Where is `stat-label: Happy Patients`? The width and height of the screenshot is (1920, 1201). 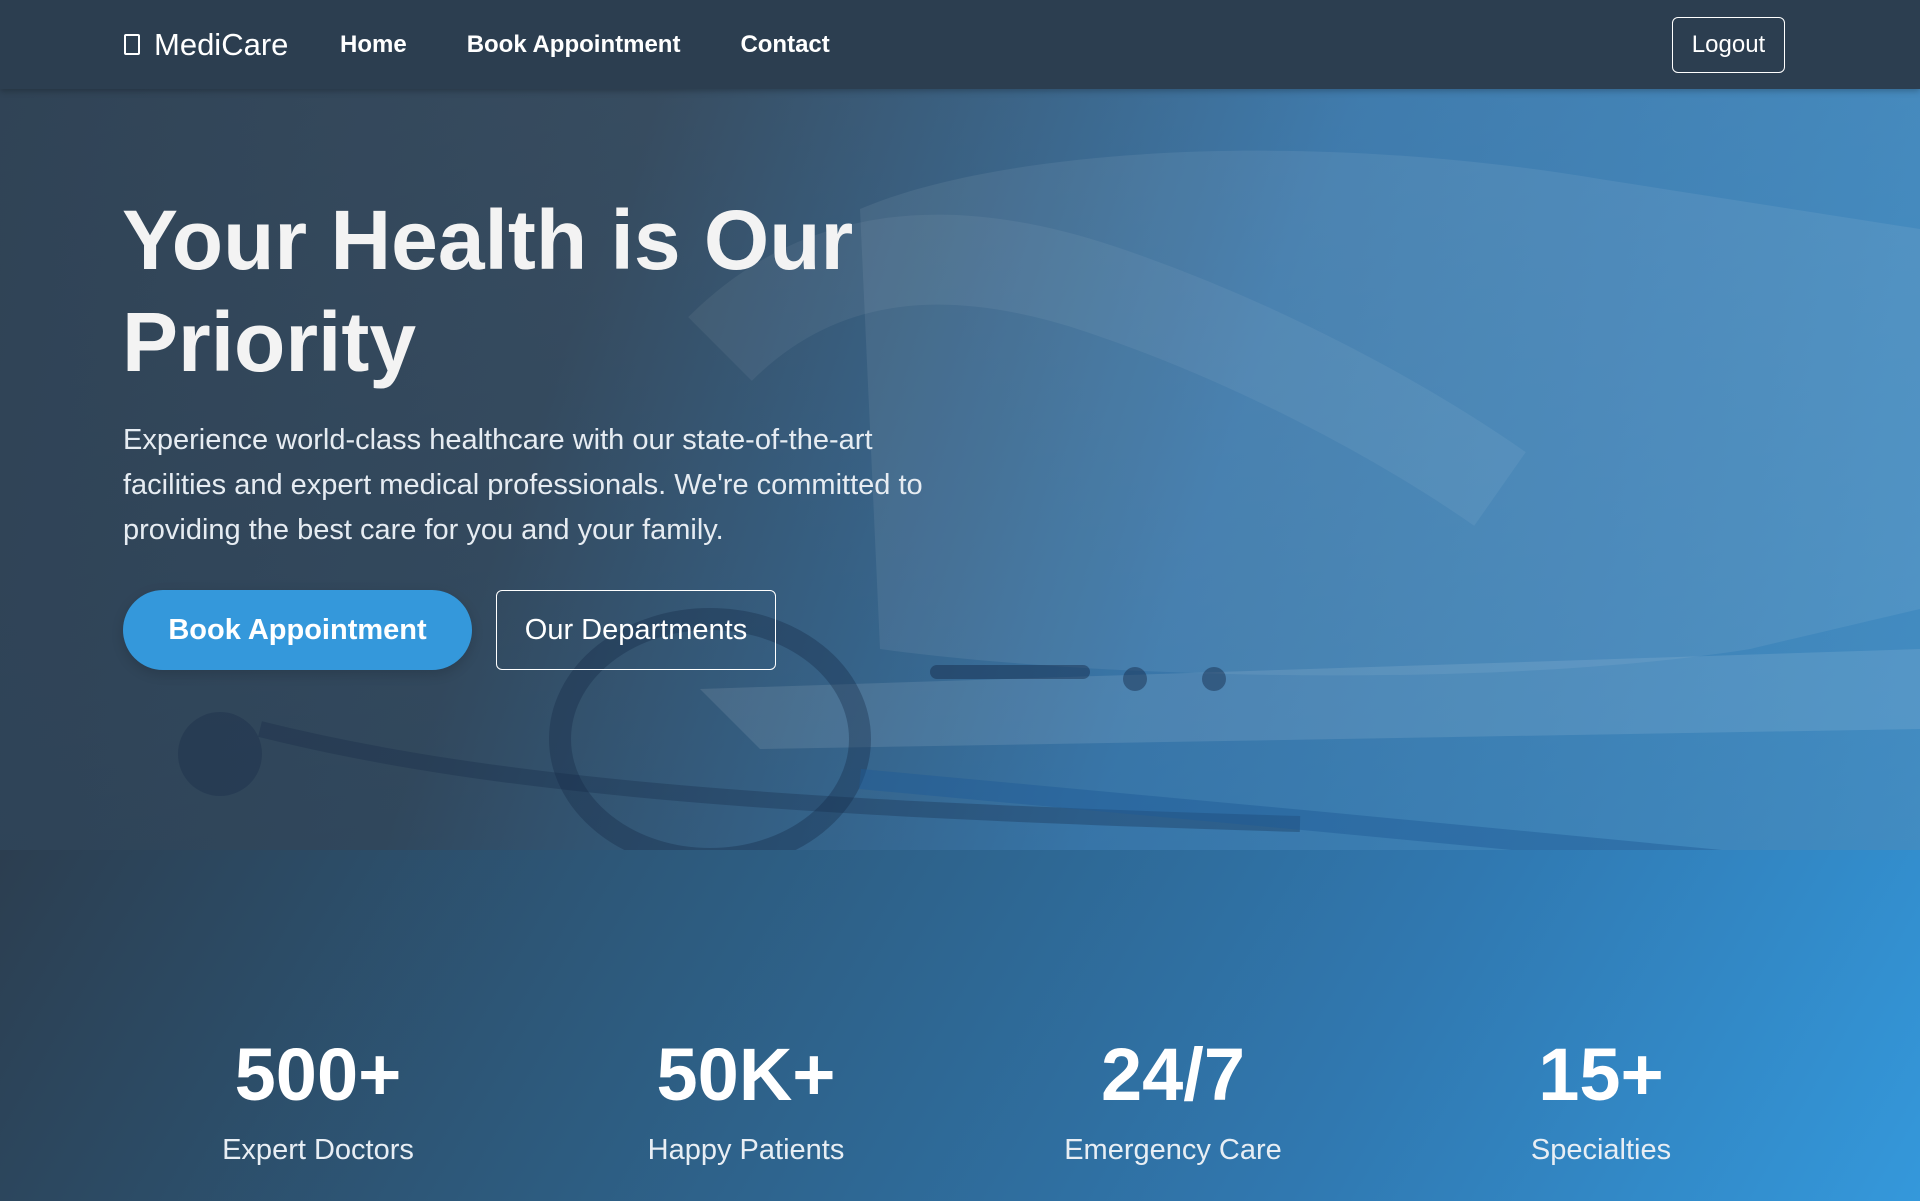
stat-label: Happy Patients is located at coordinates (746, 1150).